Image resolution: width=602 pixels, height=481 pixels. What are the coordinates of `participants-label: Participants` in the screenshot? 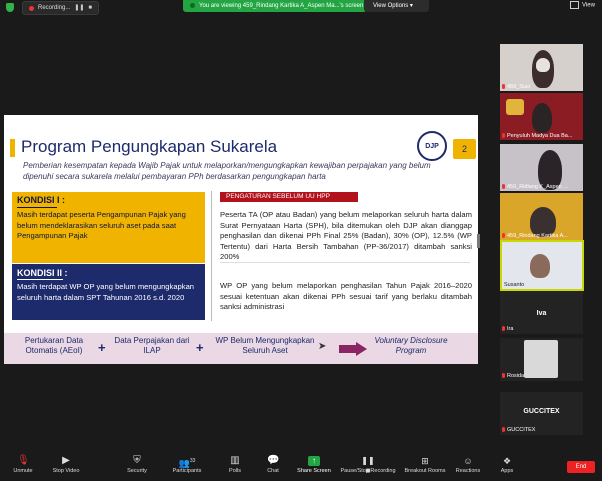 It's located at (187, 471).